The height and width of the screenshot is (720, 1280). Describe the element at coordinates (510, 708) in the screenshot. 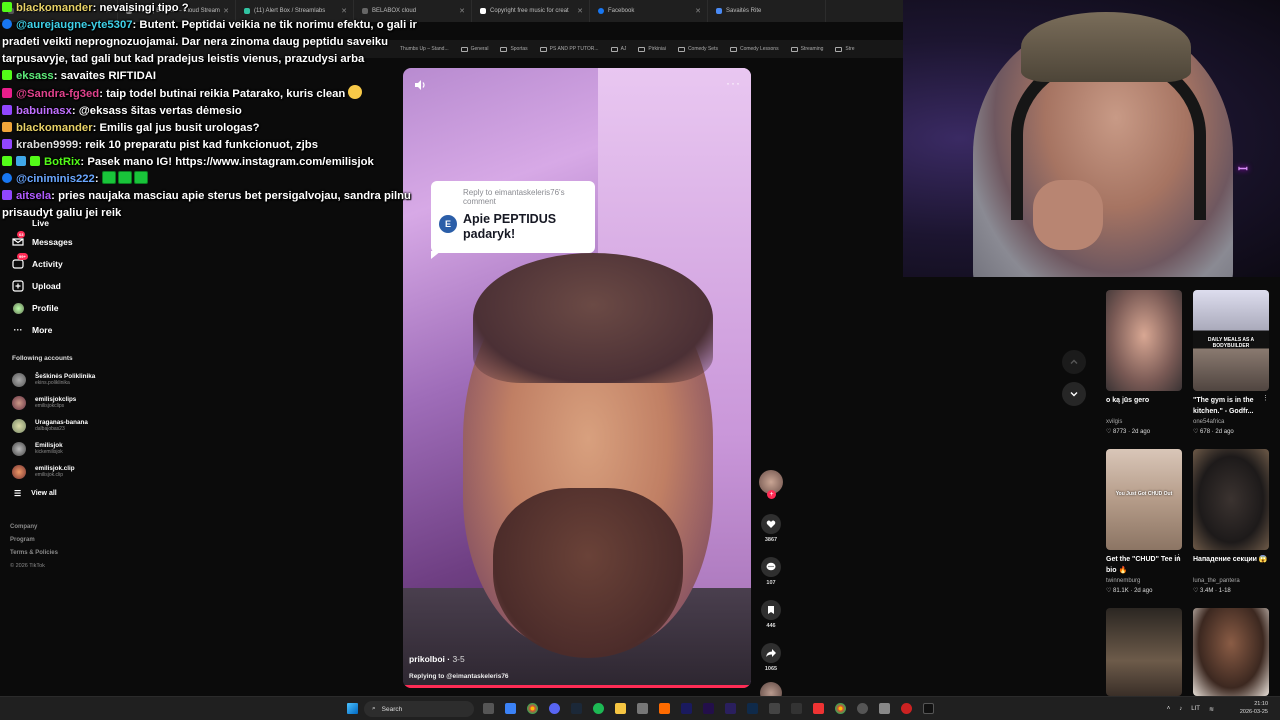

I see `copilot-icon` at that location.